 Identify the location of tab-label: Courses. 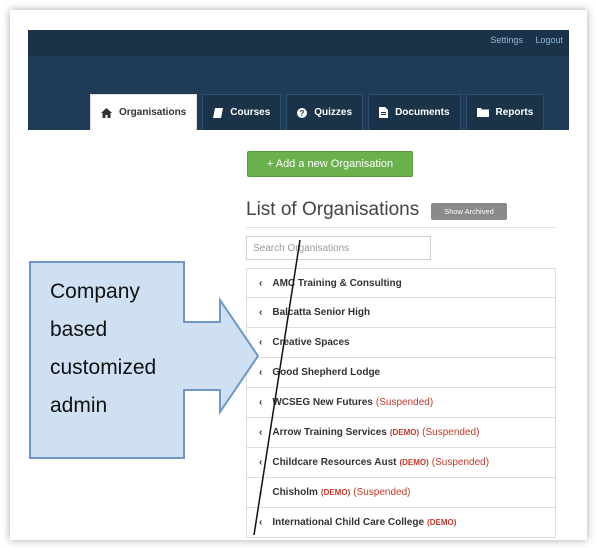
(250, 112).